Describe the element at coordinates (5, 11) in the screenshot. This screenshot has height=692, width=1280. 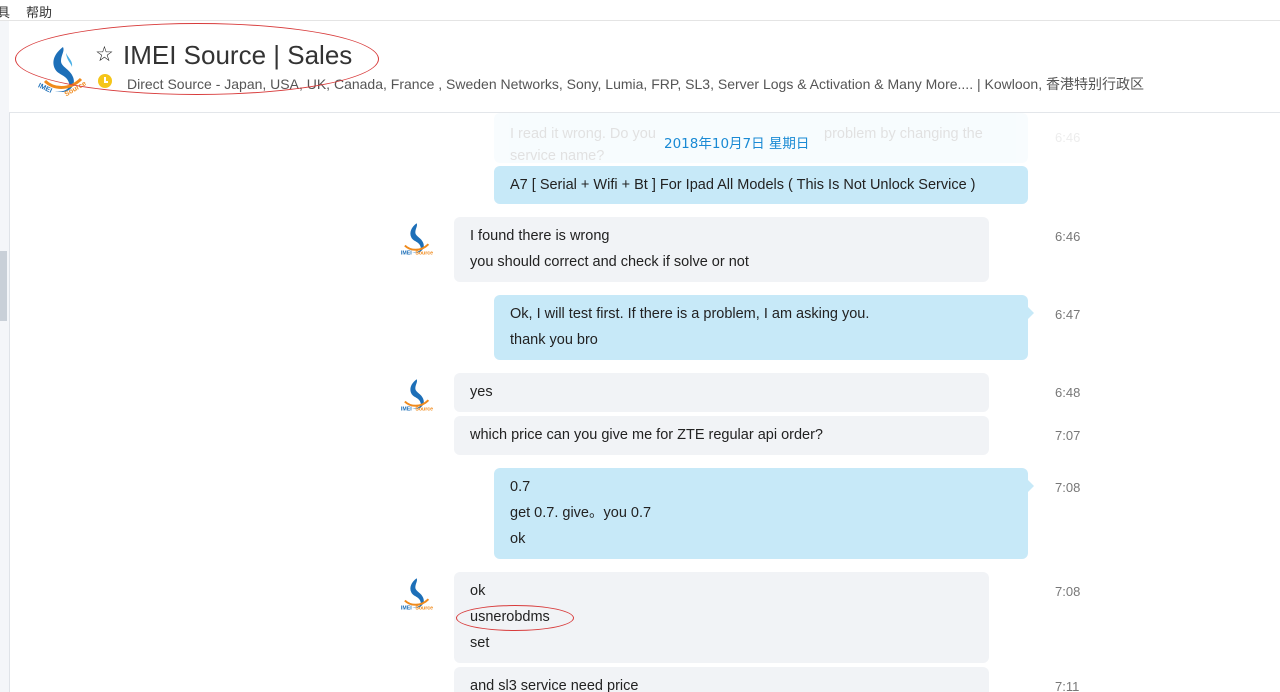
I see `menu-item-tools: 具` at that location.